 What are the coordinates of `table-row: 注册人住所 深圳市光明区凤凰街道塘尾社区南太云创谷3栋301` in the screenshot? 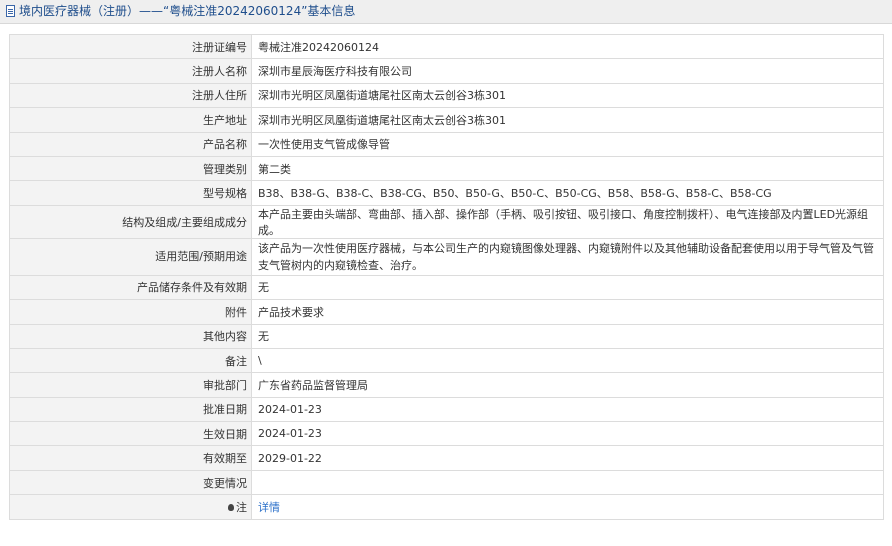 It's located at (446, 95).